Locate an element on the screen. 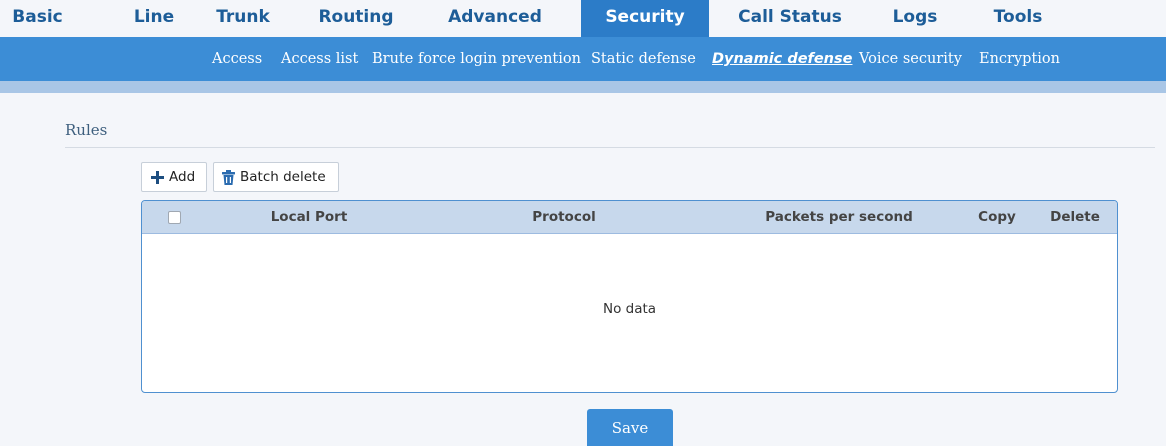  nav-tools: Tools is located at coordinates (1018, 18).